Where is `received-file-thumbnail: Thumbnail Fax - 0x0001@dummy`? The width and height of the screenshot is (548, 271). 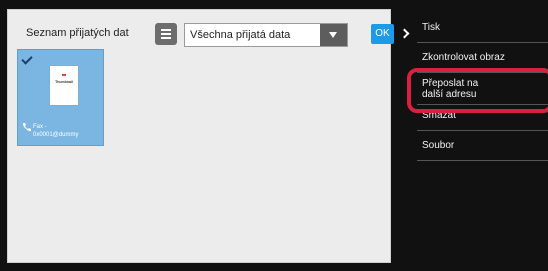 received-file-thumbnail: Thumbnail Fax - 0x0001@dummy is located at coordinates (60, 97).